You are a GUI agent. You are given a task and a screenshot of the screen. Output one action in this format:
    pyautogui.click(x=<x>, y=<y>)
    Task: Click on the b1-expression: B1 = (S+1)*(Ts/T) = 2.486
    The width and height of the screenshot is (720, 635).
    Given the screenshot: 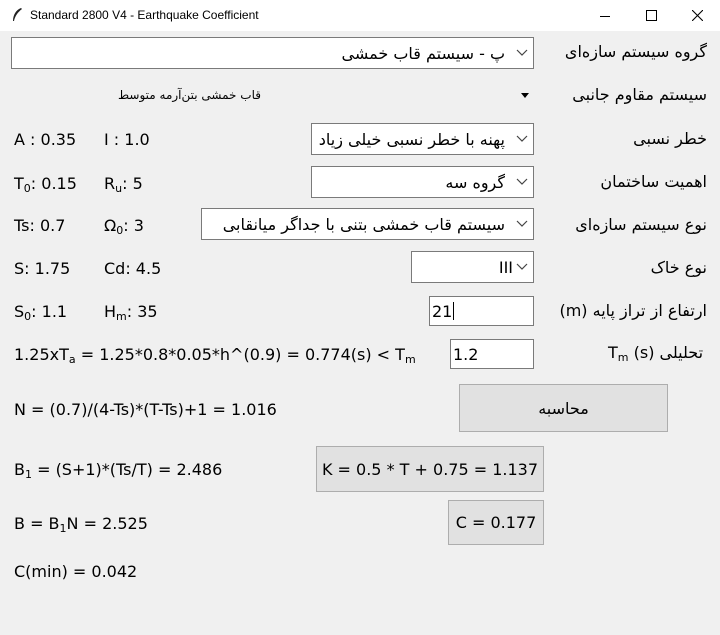 What is the action you would take?
    pyautogui.click(x=118, y=470)
    